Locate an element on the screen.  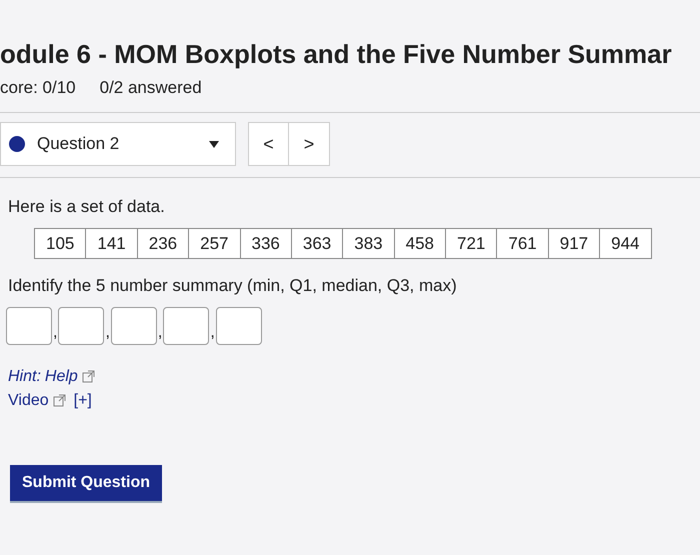
table-cell: 944 is located at coordinates (624, 243).